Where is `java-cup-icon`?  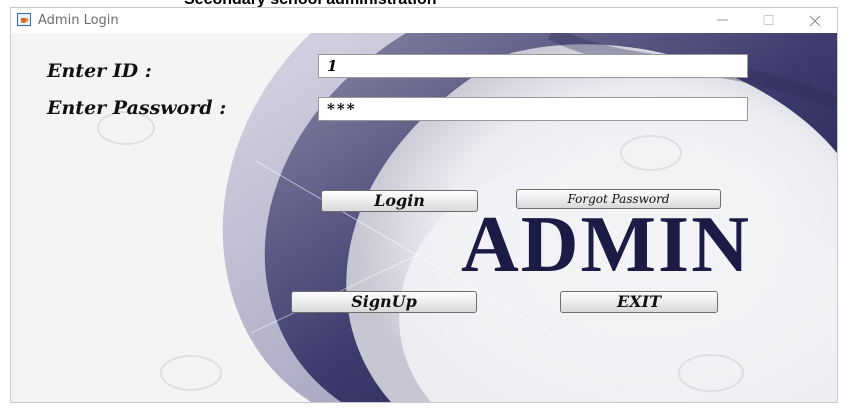
java-cup-icon is located at coordinates (24, 19).